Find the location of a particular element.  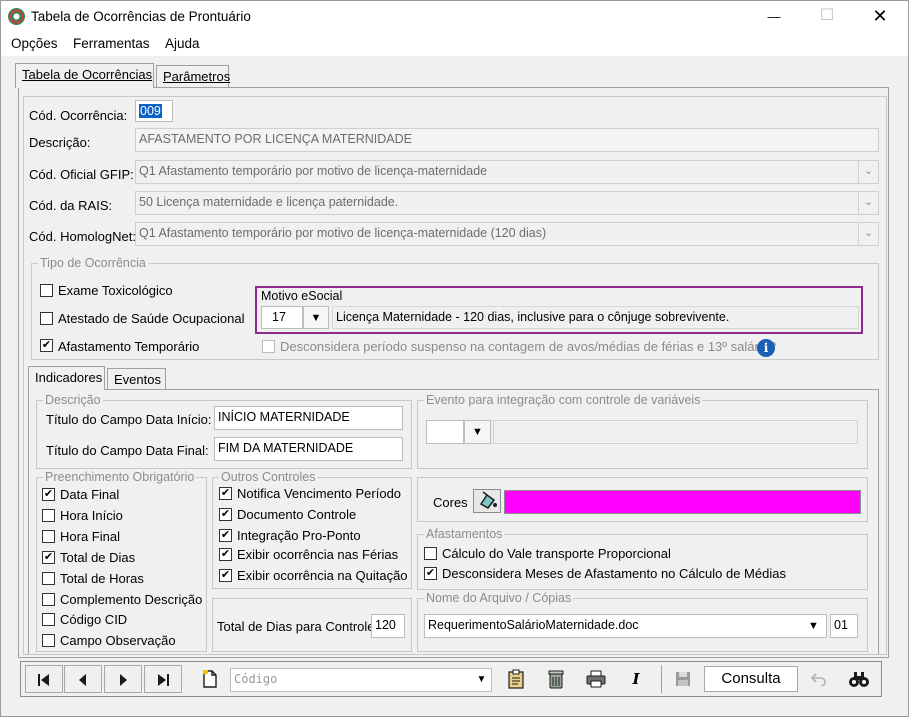

new-record-button is located at coordinates (210, 679).